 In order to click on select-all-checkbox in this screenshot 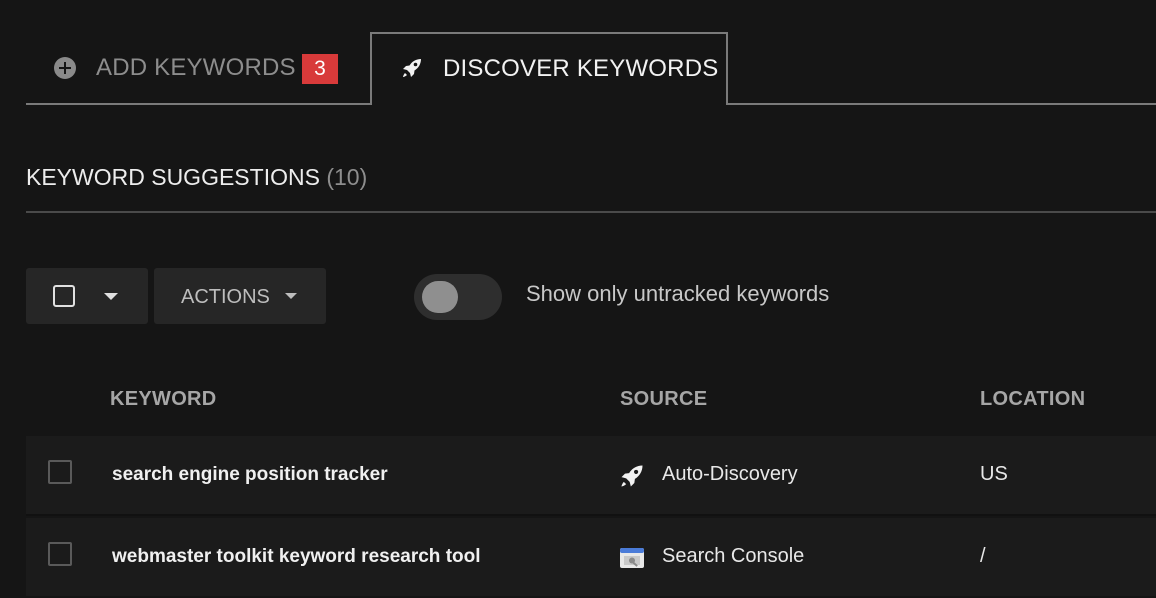, I will do `click(64, 296)`.